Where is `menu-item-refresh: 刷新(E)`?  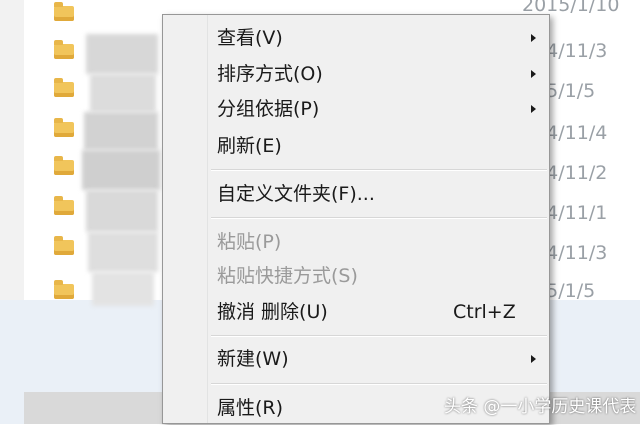
menu-item-refresh: 刷新(E) is located at coordinates (356, 146).